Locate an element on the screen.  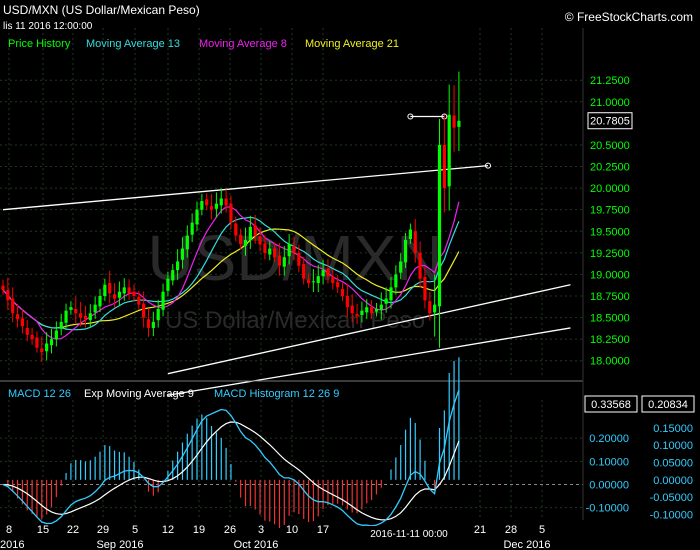
macd-tick-right: -0.05000 is located at coordinates (671, 498).